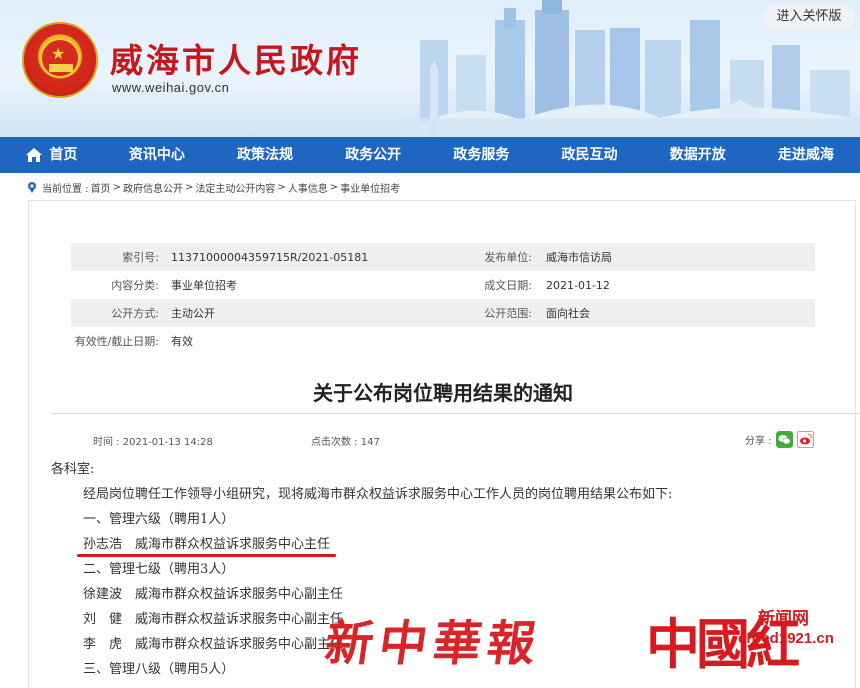 The height and width of the screenshot is (688, 860). I want to click on date-value: 2021-01-12, so click(578, 285).